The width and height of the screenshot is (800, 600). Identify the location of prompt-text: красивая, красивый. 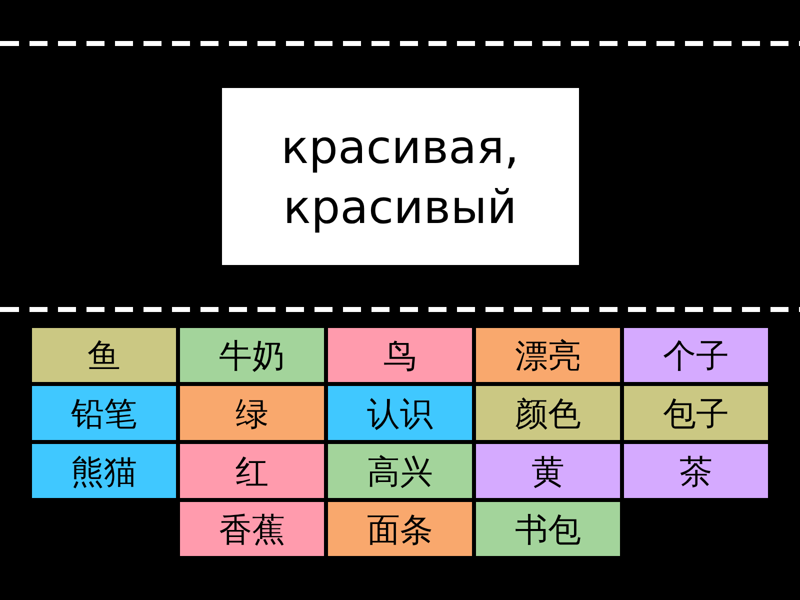
(400, 177).